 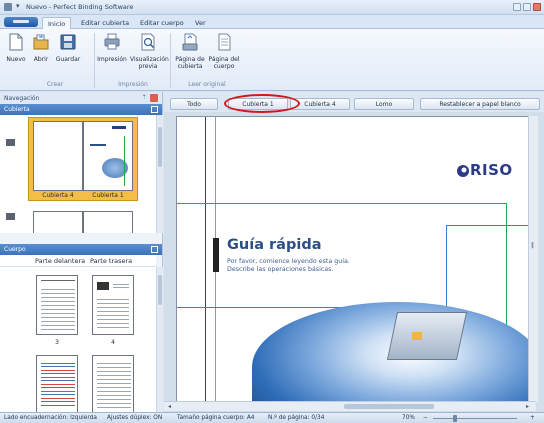 What do you see at coordinates (463, 171) in the screenshot?
I see `riso-logo-icon` at bounding box center [463, 171].